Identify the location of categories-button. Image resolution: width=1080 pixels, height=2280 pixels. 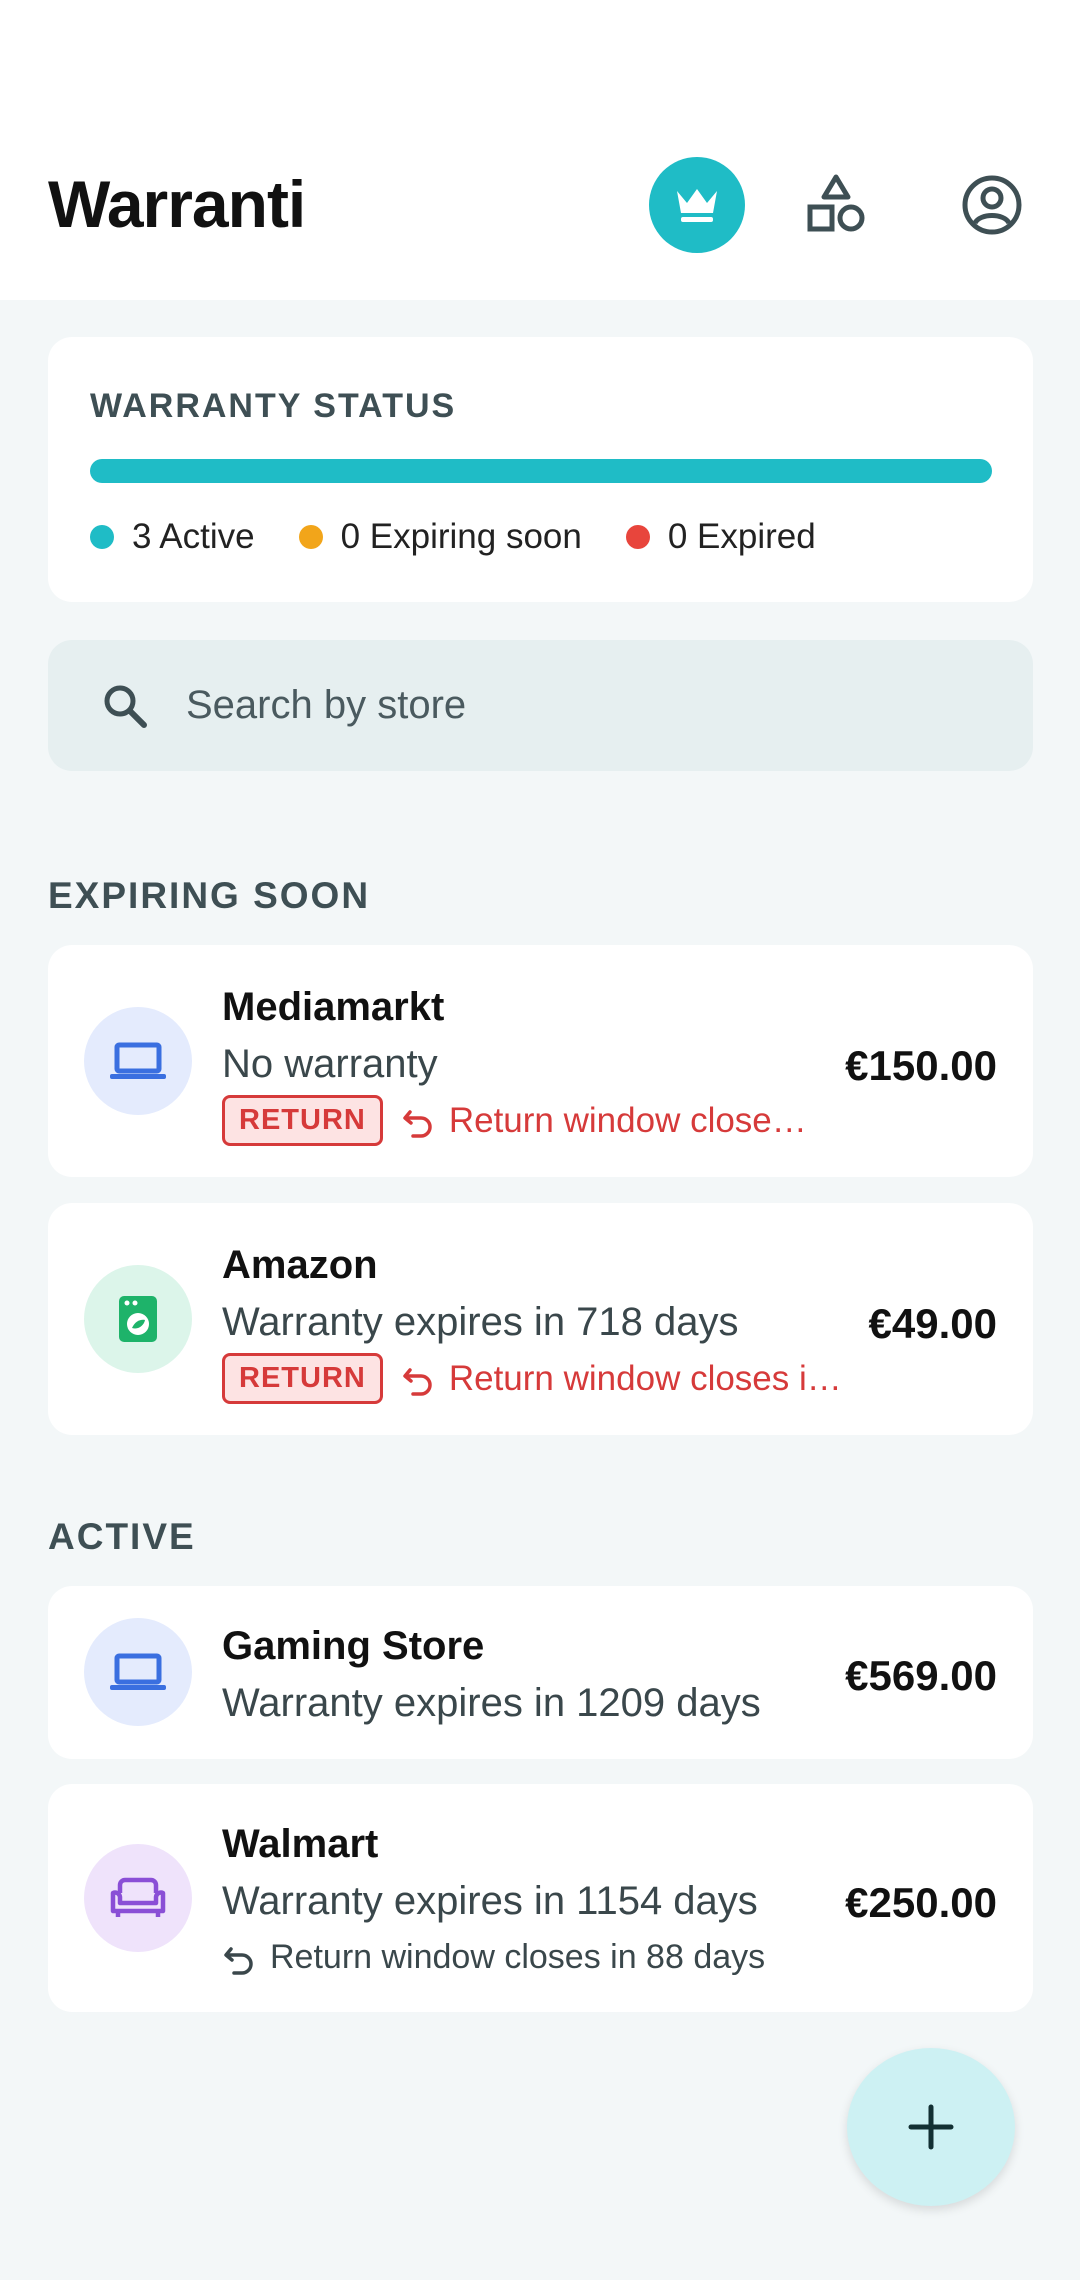
(836, 205).